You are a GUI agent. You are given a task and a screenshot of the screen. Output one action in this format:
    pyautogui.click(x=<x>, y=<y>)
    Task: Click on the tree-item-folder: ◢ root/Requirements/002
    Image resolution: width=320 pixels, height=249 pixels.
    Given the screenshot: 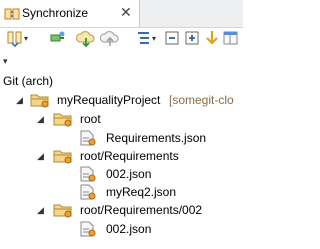 What is the action you would take?
    pyautogui.click(x=121, y=210)
    